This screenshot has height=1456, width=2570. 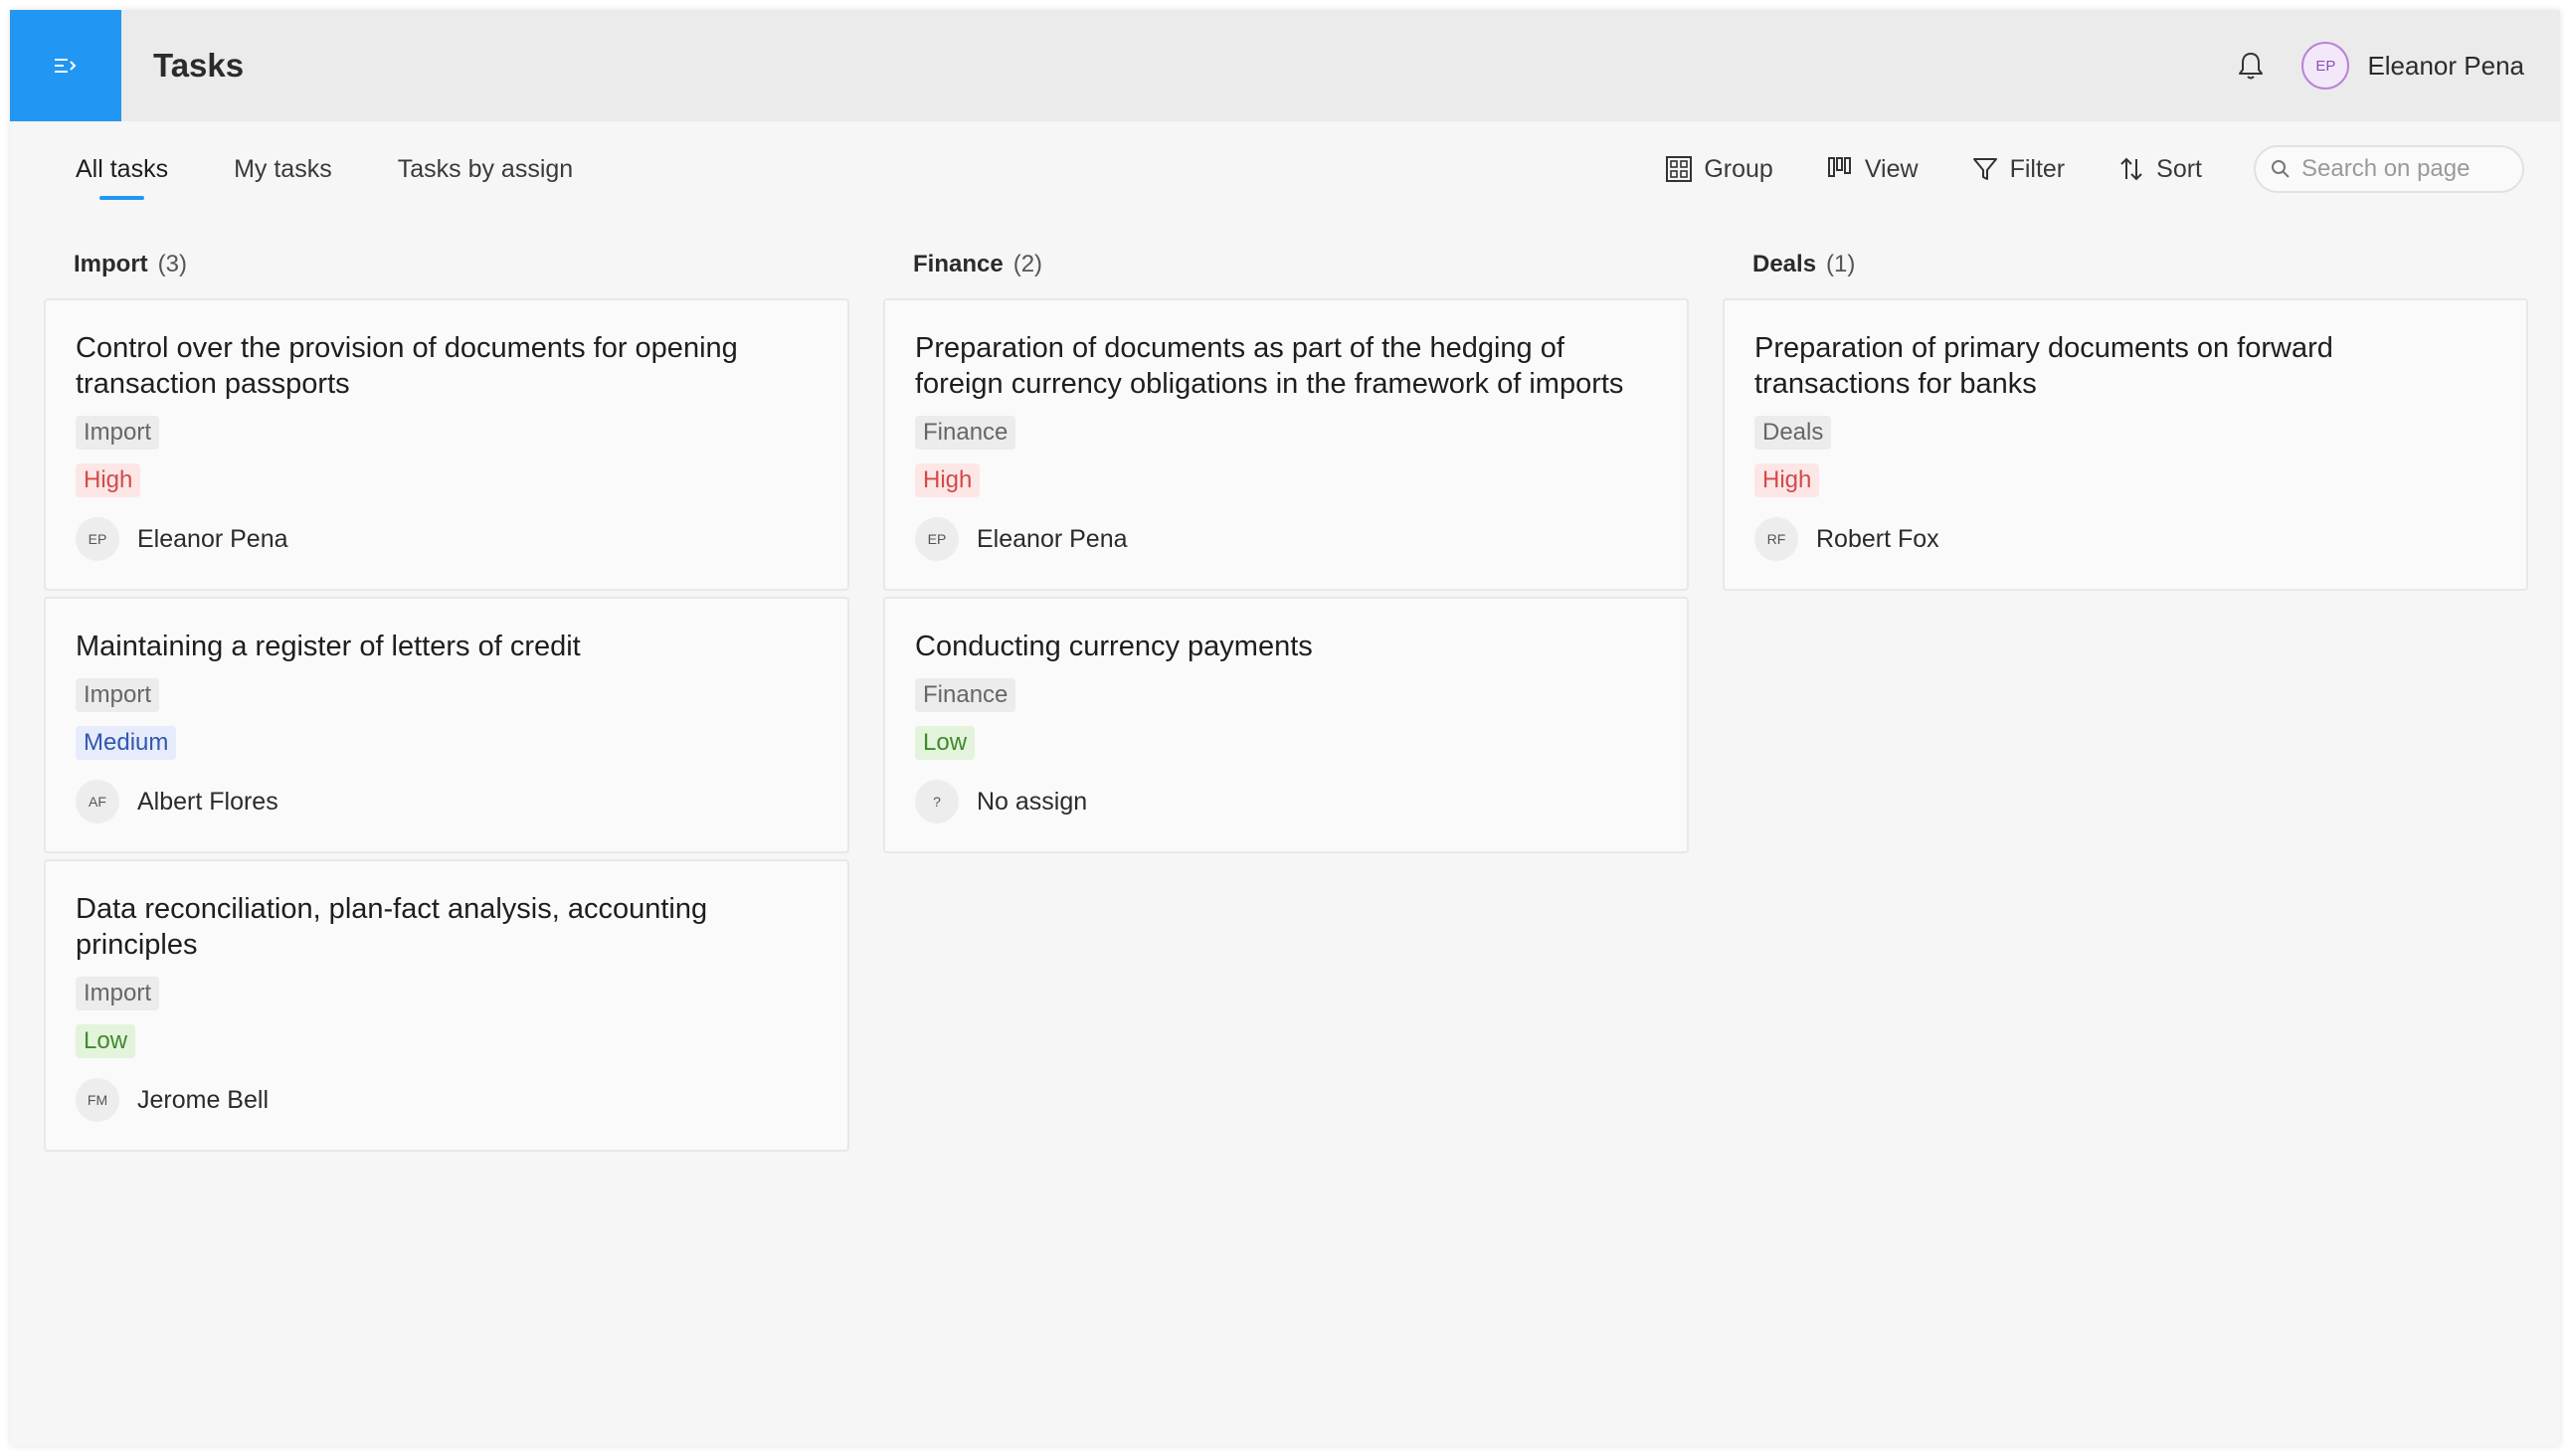 What do you see at coordinates (126, 743) in the screenshot?
I see `priority-badge: Medium` at bounding box center [126, 743].